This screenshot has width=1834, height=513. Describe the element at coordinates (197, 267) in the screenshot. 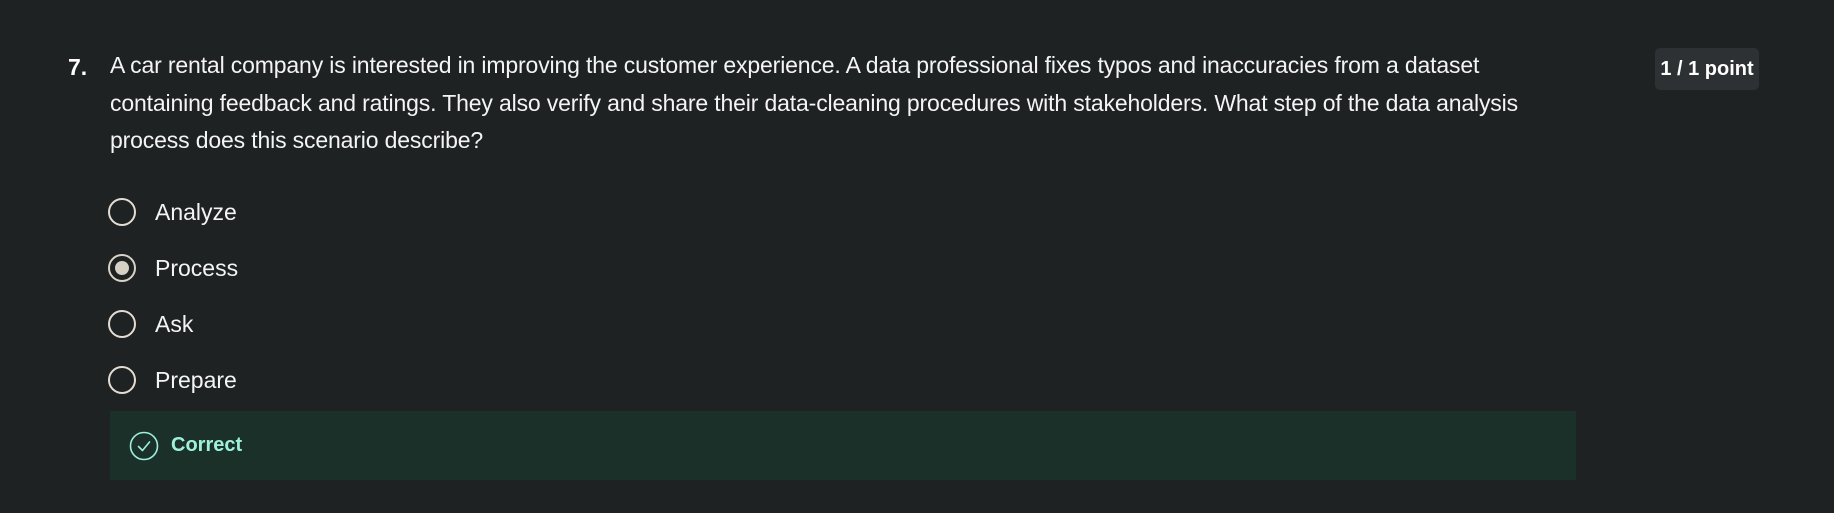

I see `option-label: Process` at that location.